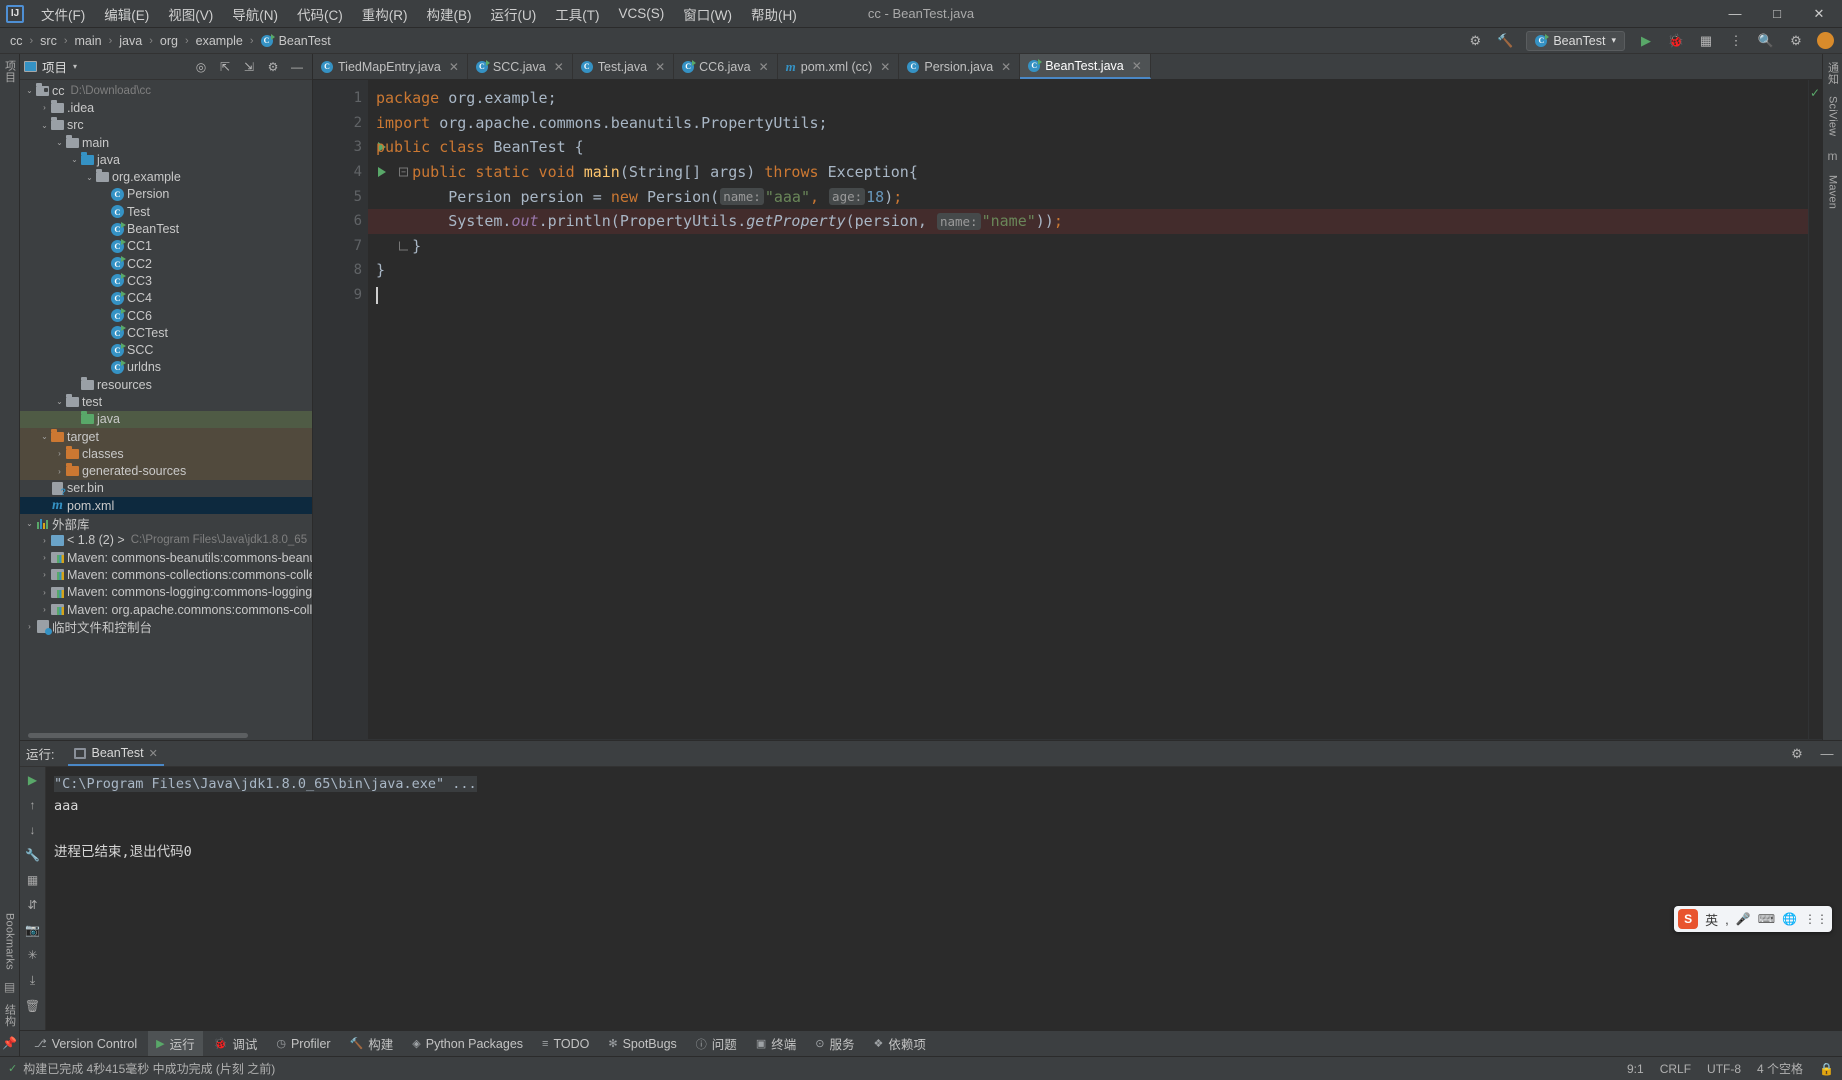 The width and height of the screenshot is (1842, 1080). Describe the element at coordinates (1711, 919) in the screenshot. I see `ime-mode-label: 英` at that location.